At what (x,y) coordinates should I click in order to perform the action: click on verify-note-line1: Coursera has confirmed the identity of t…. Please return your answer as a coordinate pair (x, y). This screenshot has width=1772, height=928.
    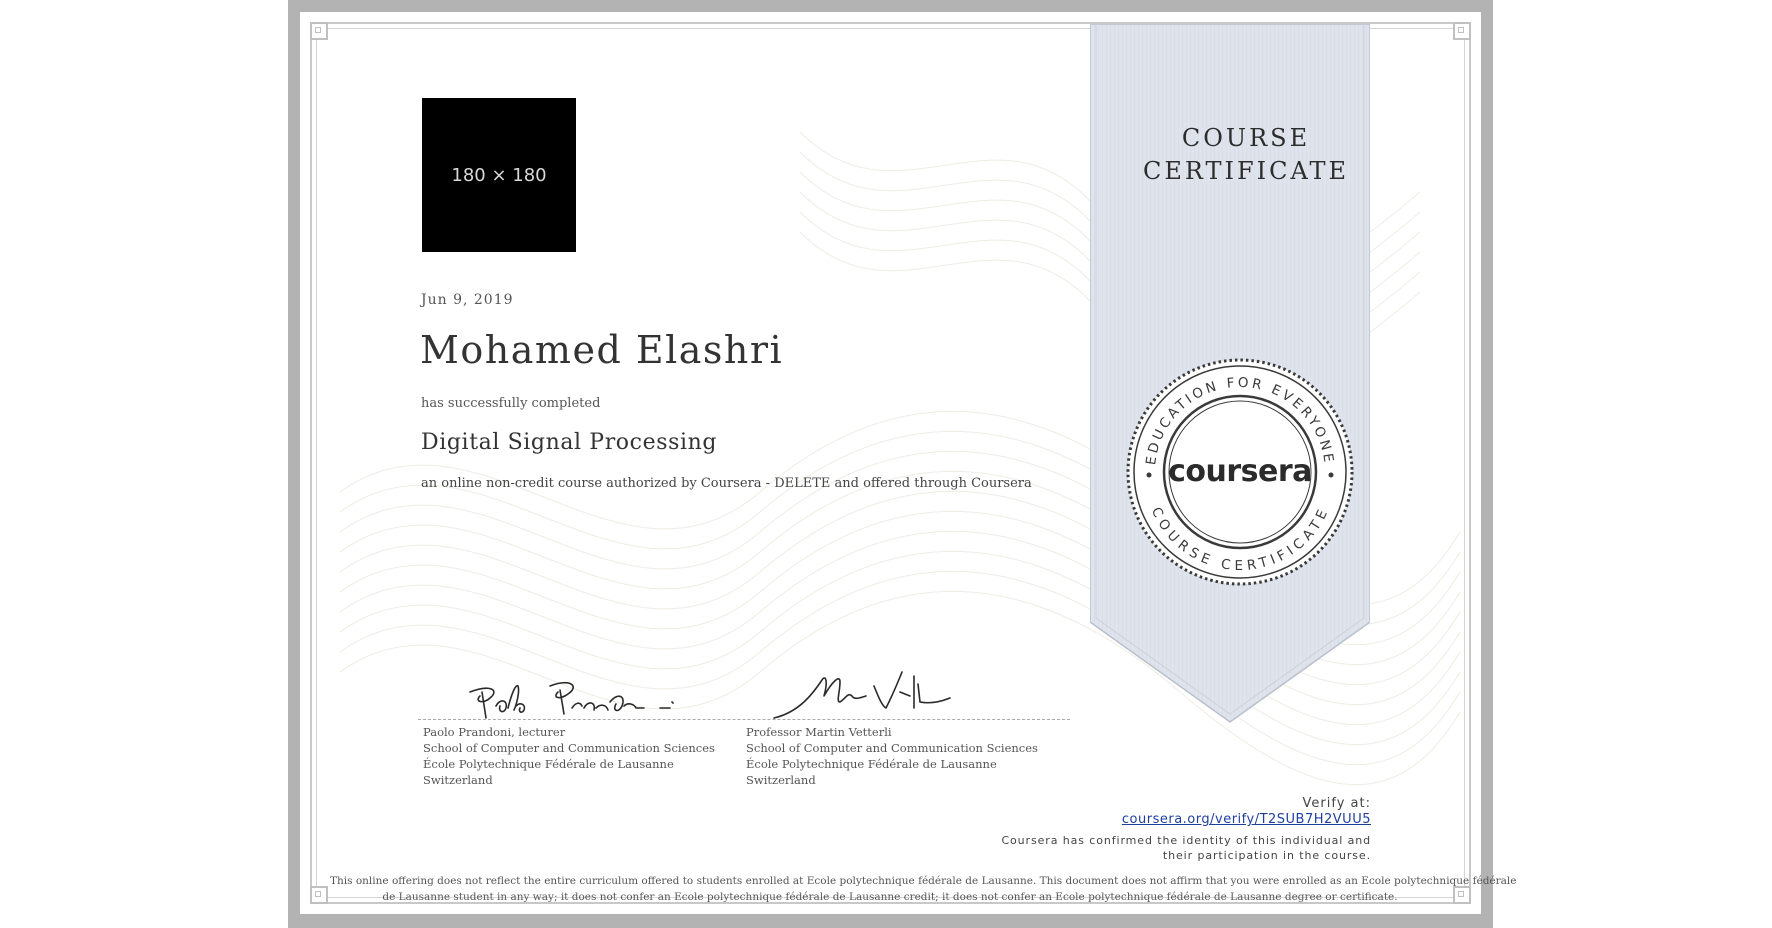
    Looking at the image, I should click on (1186, 840).